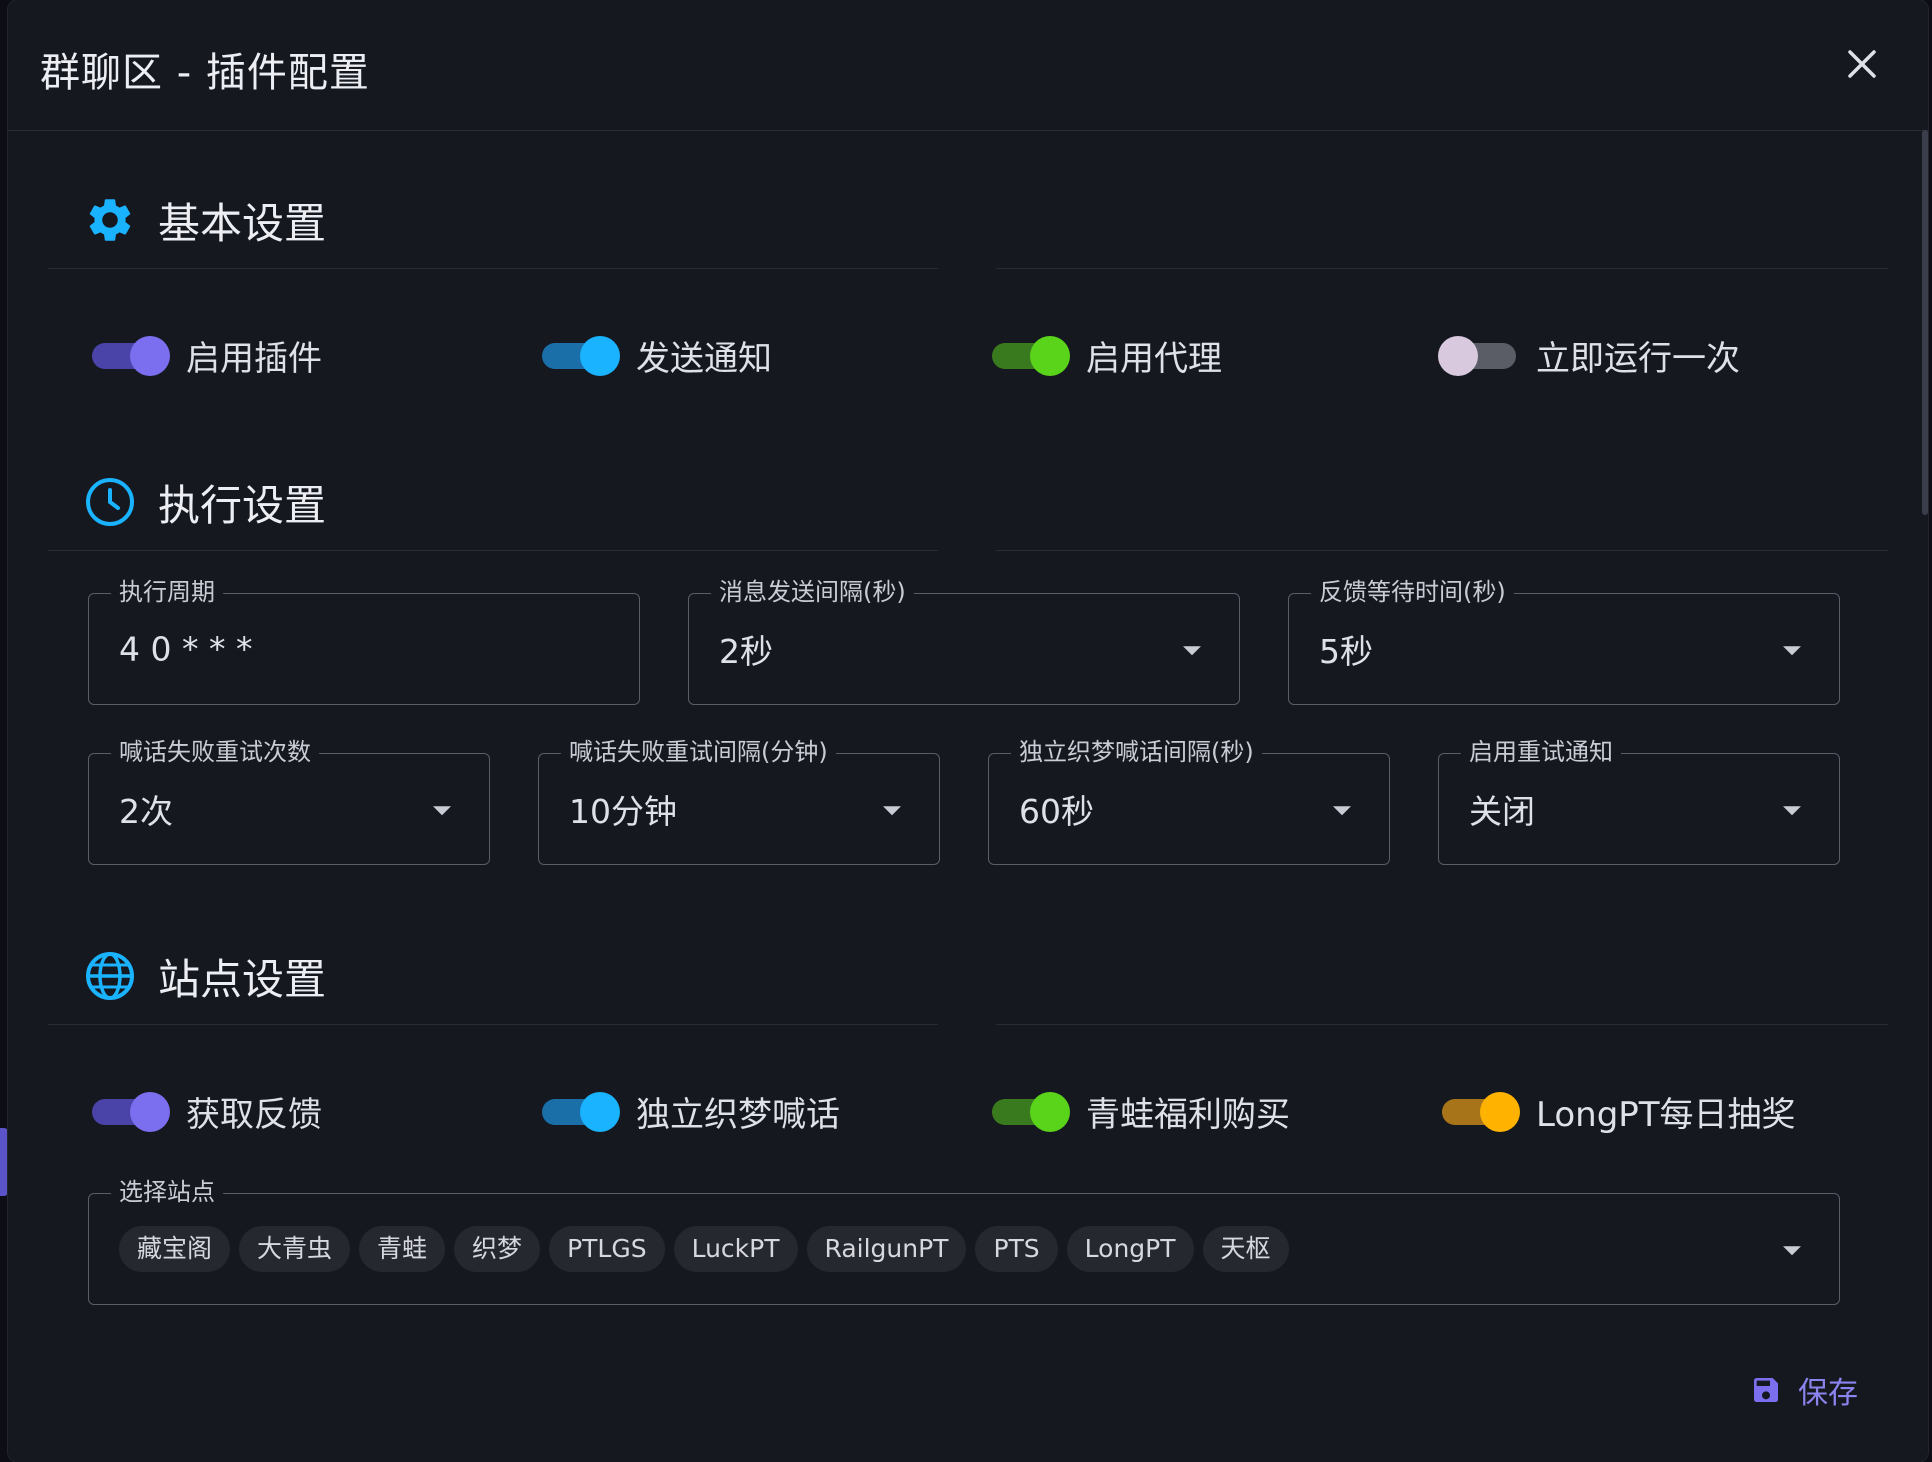  Describe the element at coordinates (746, 651) in the screenshot. I see `field-value: 2秒` at that location.